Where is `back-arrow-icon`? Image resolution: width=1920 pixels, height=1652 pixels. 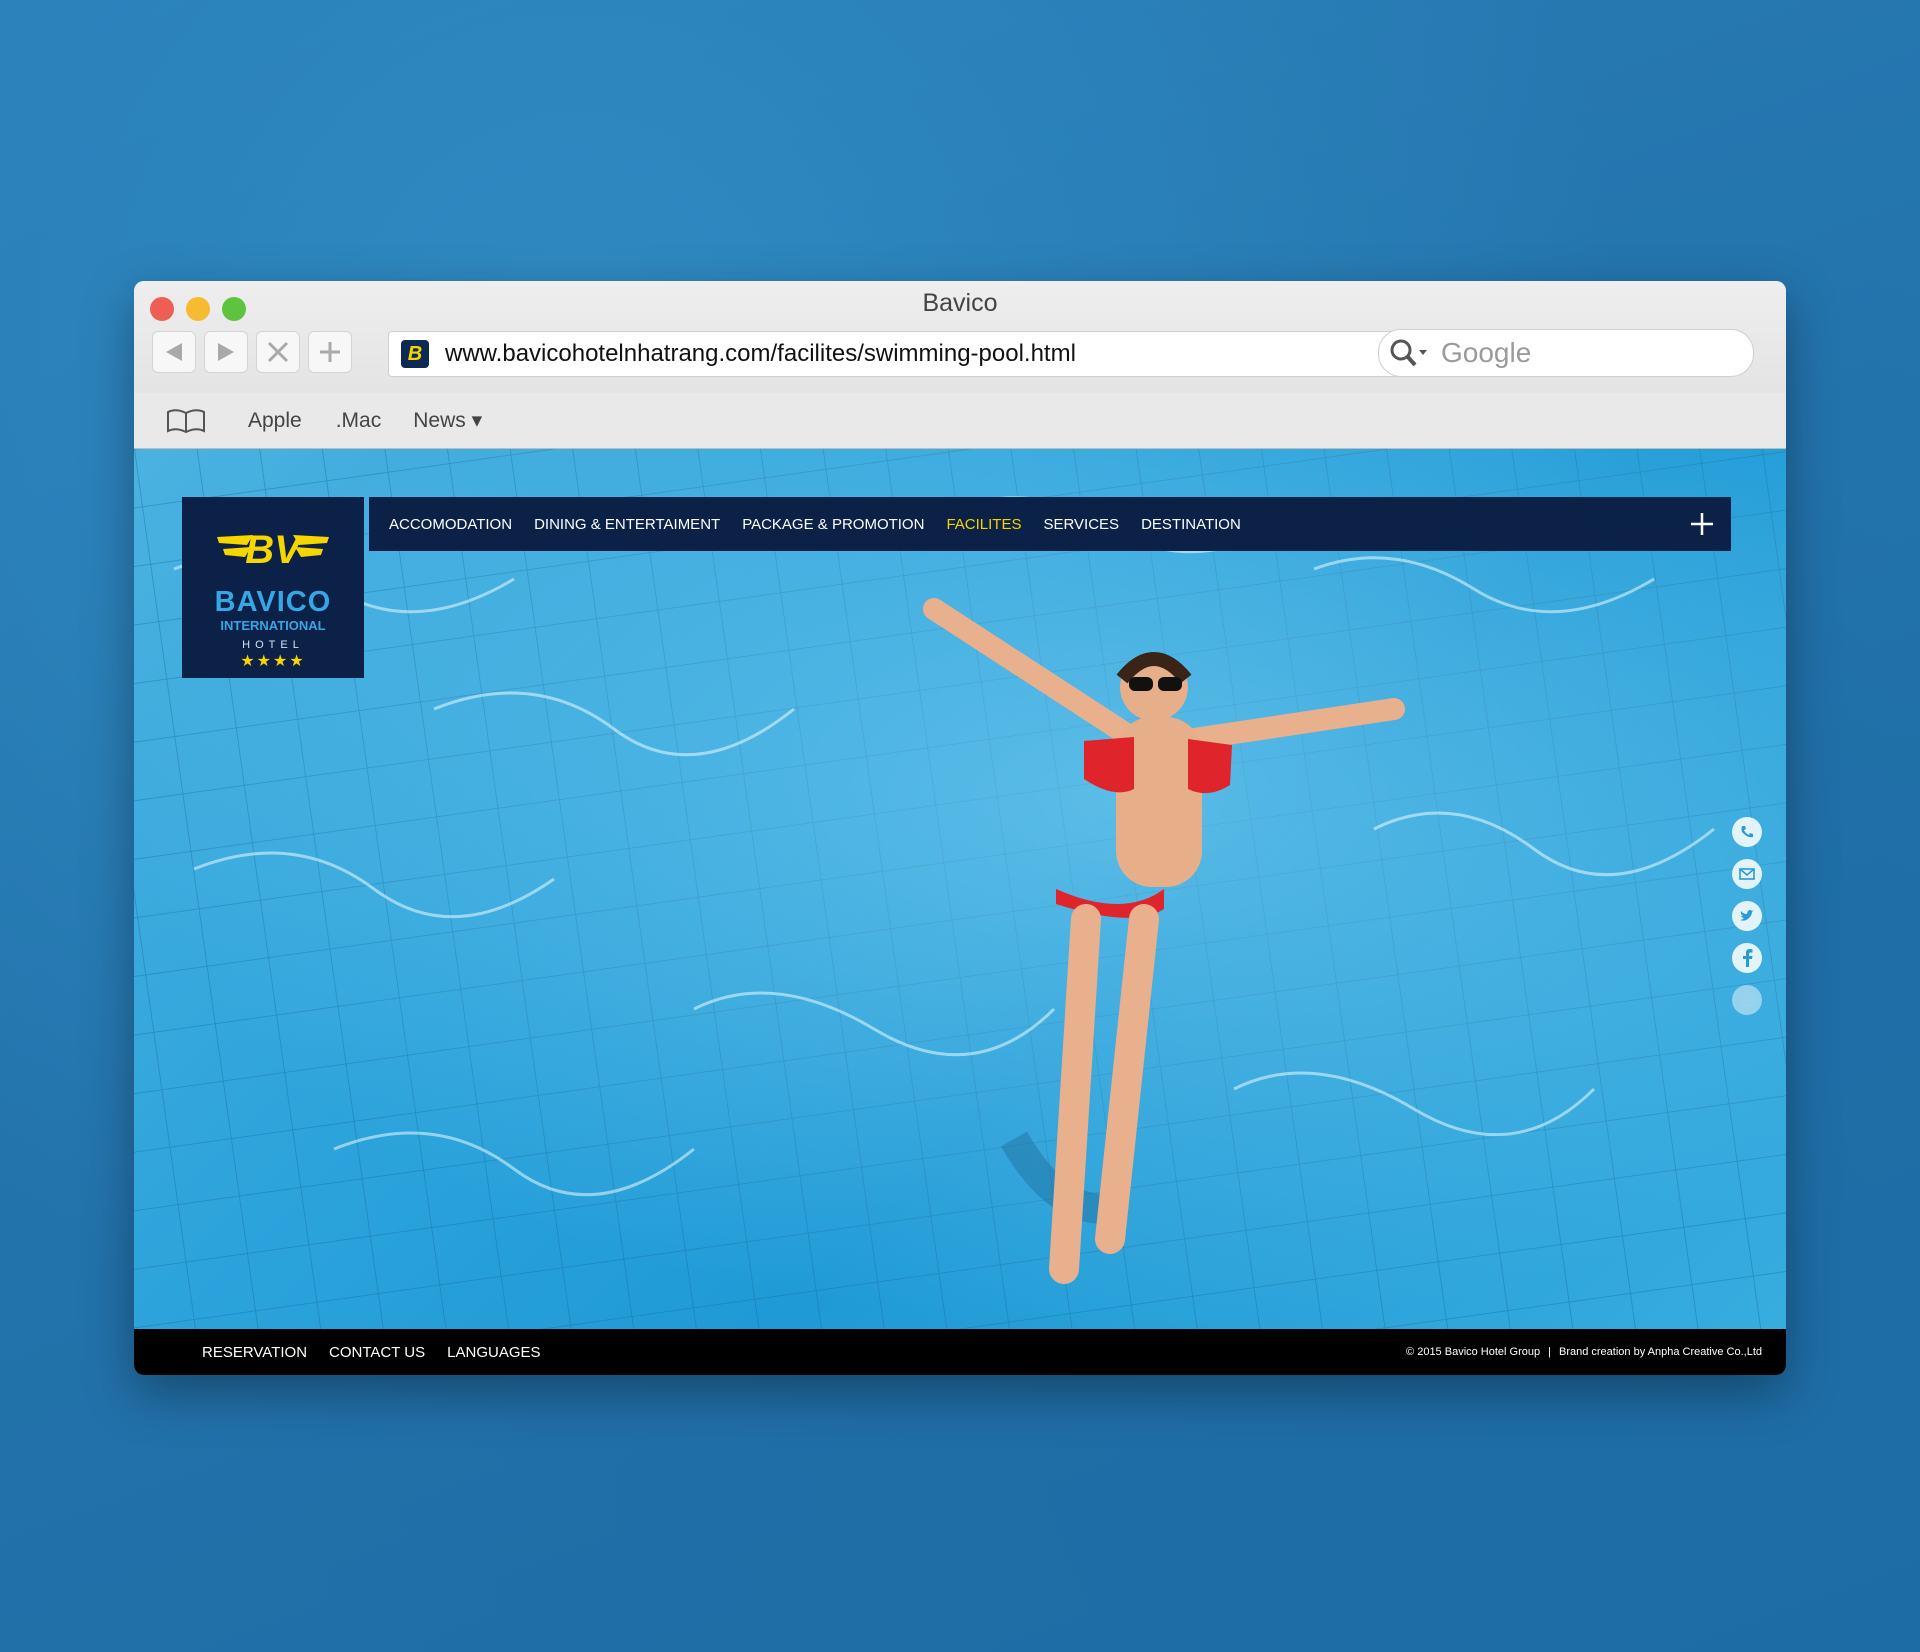
back-arrow-icon is located at coordinates (174, 352).